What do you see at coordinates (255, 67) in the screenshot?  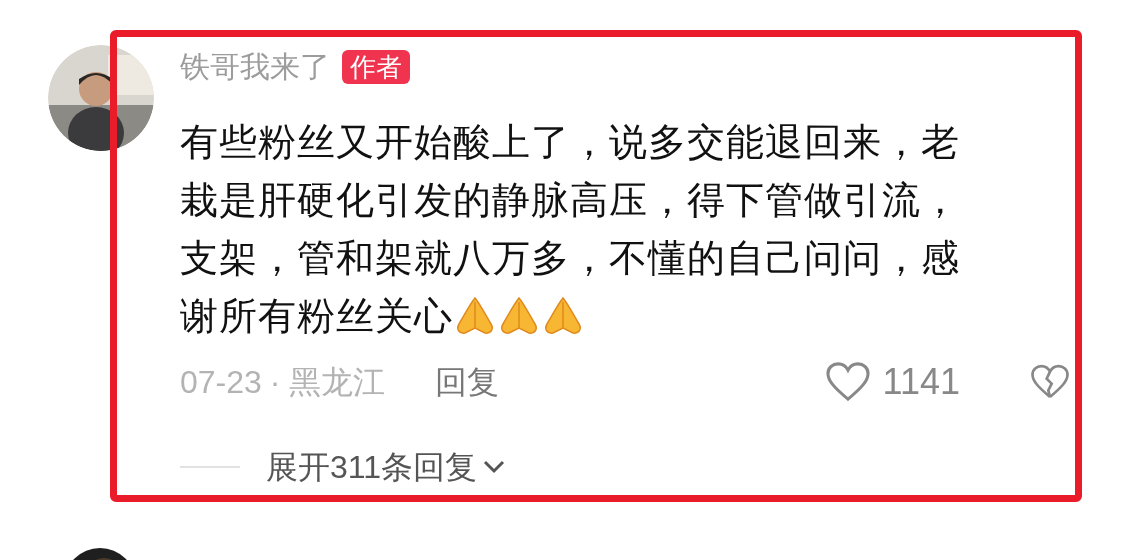 I see `author-name: 铁哥我来了` at bounding box center [255, 67].